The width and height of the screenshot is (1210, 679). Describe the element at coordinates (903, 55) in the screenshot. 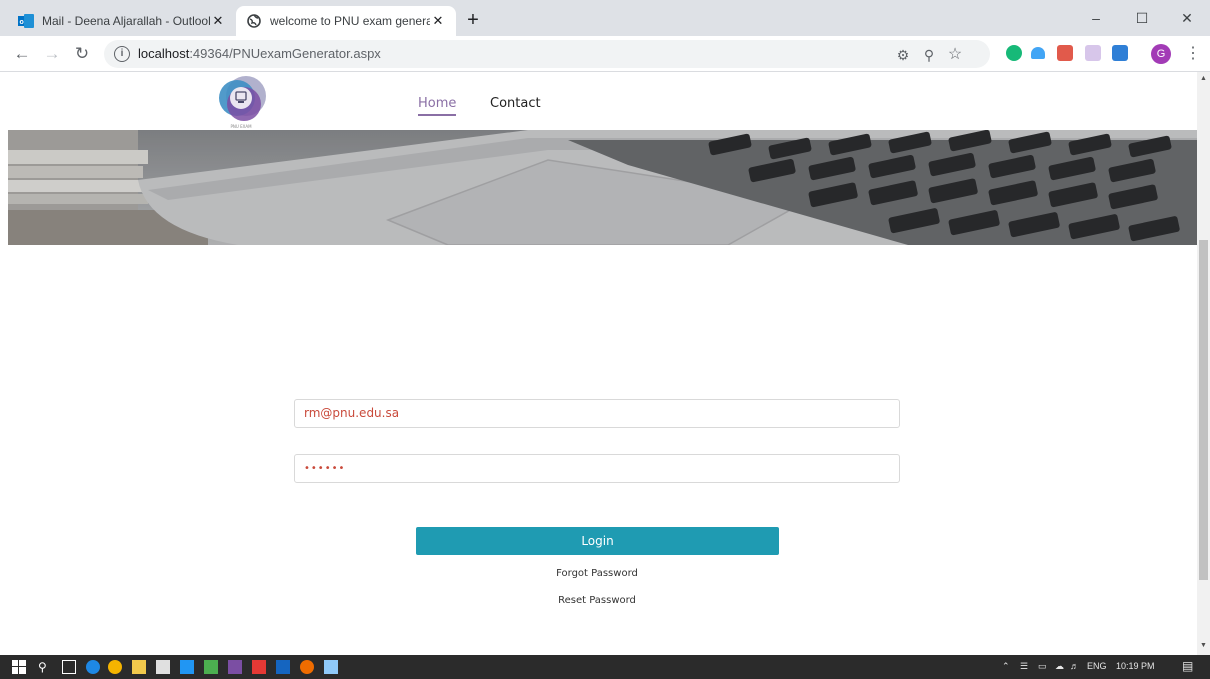

I see `key-icon: ⚙` at that location.